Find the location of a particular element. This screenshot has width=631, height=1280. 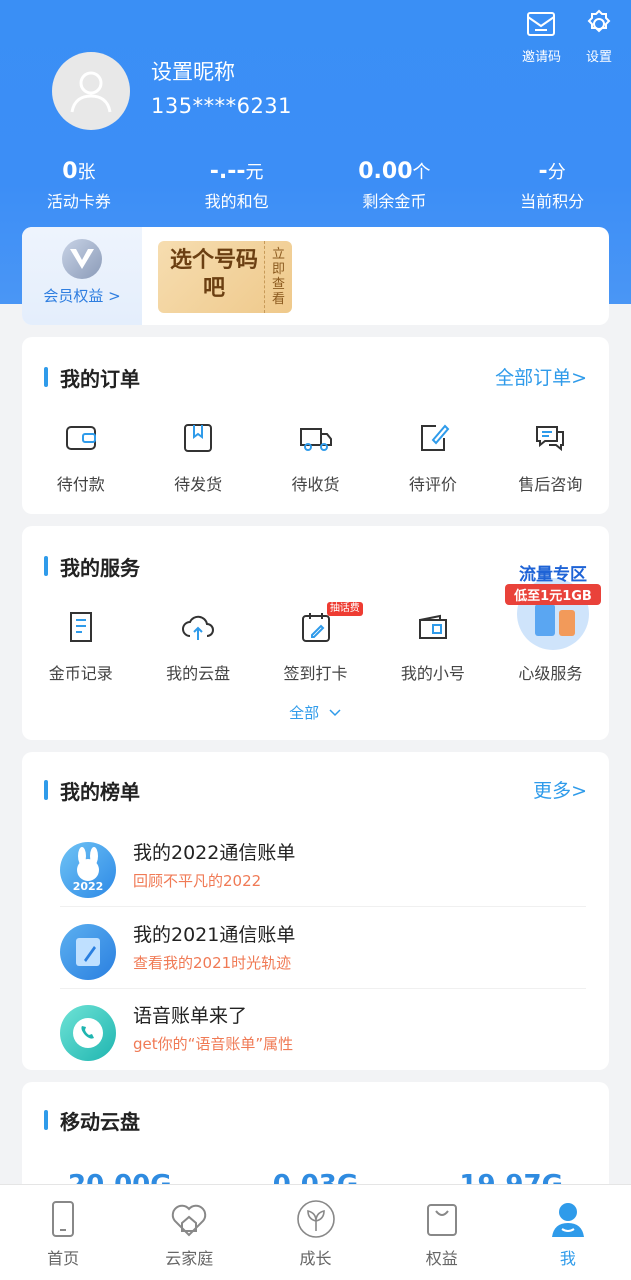

invite-code-button: 邀请码 is located at coordinates (541, 36).